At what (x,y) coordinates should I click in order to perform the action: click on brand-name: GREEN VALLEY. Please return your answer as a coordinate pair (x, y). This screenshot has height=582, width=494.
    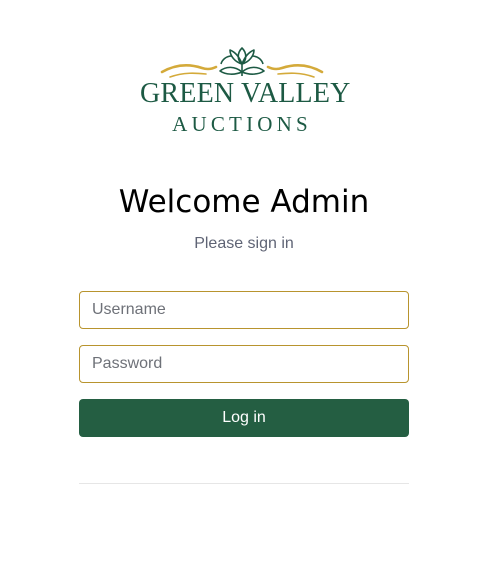
    Looking at the image, I should click on (245, 93).